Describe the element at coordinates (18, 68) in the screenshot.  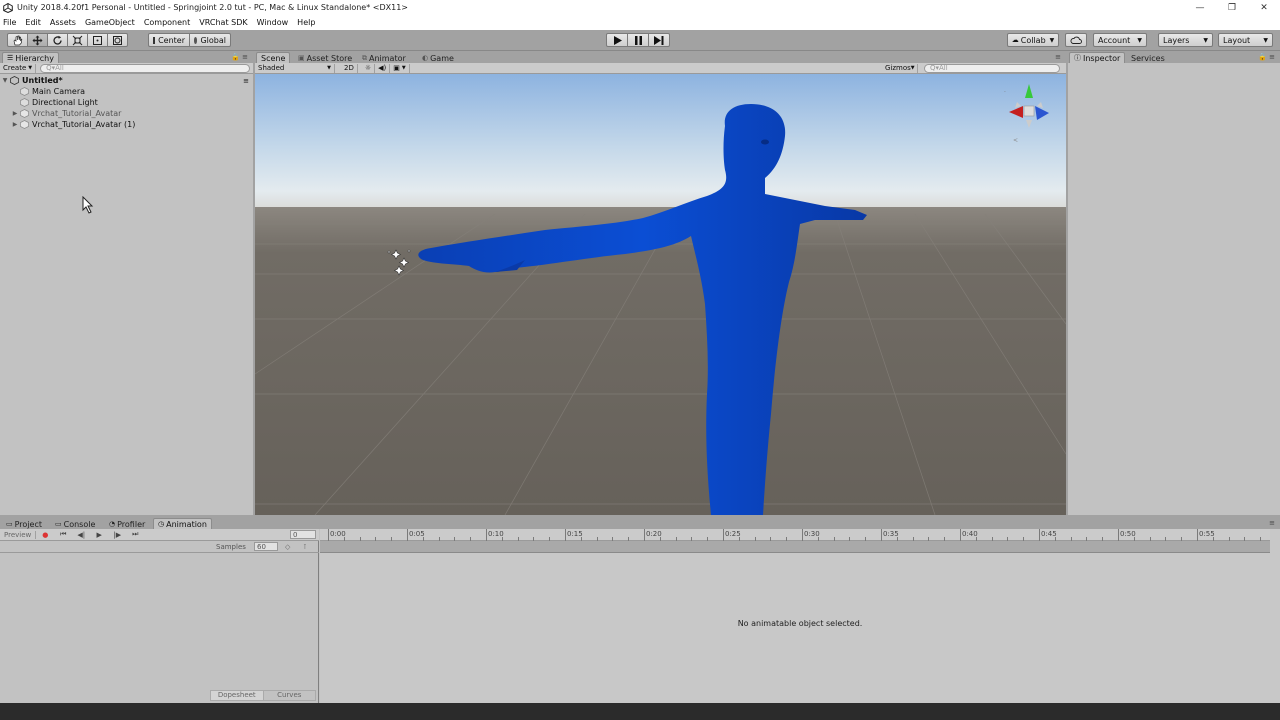
I see `create-dropdown: Create ▼` at that location.